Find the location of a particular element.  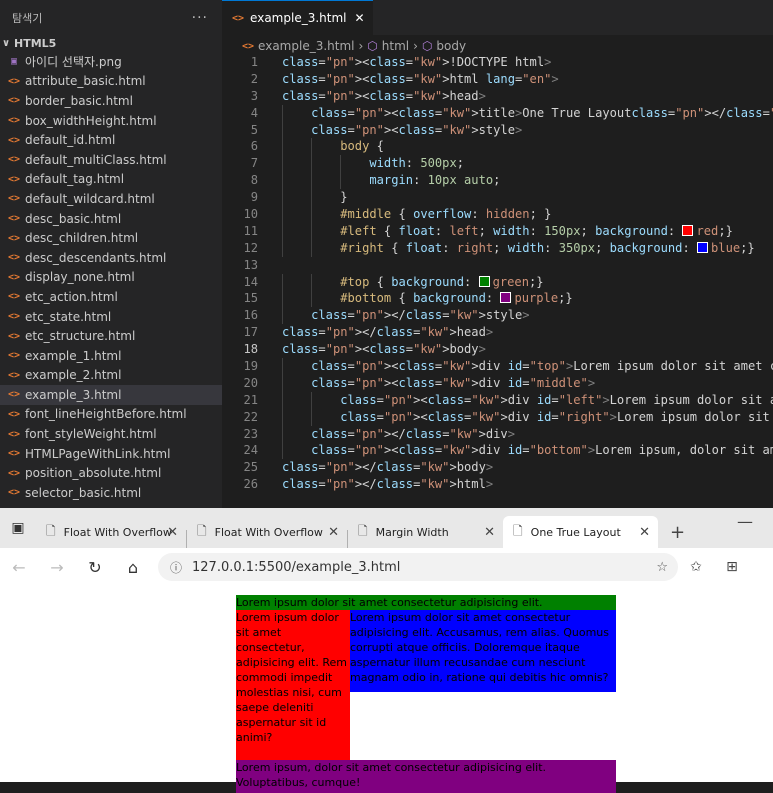

browser-tab-2: 🗋 Float With Overflow ✕ is located at coordinates (267, 532).